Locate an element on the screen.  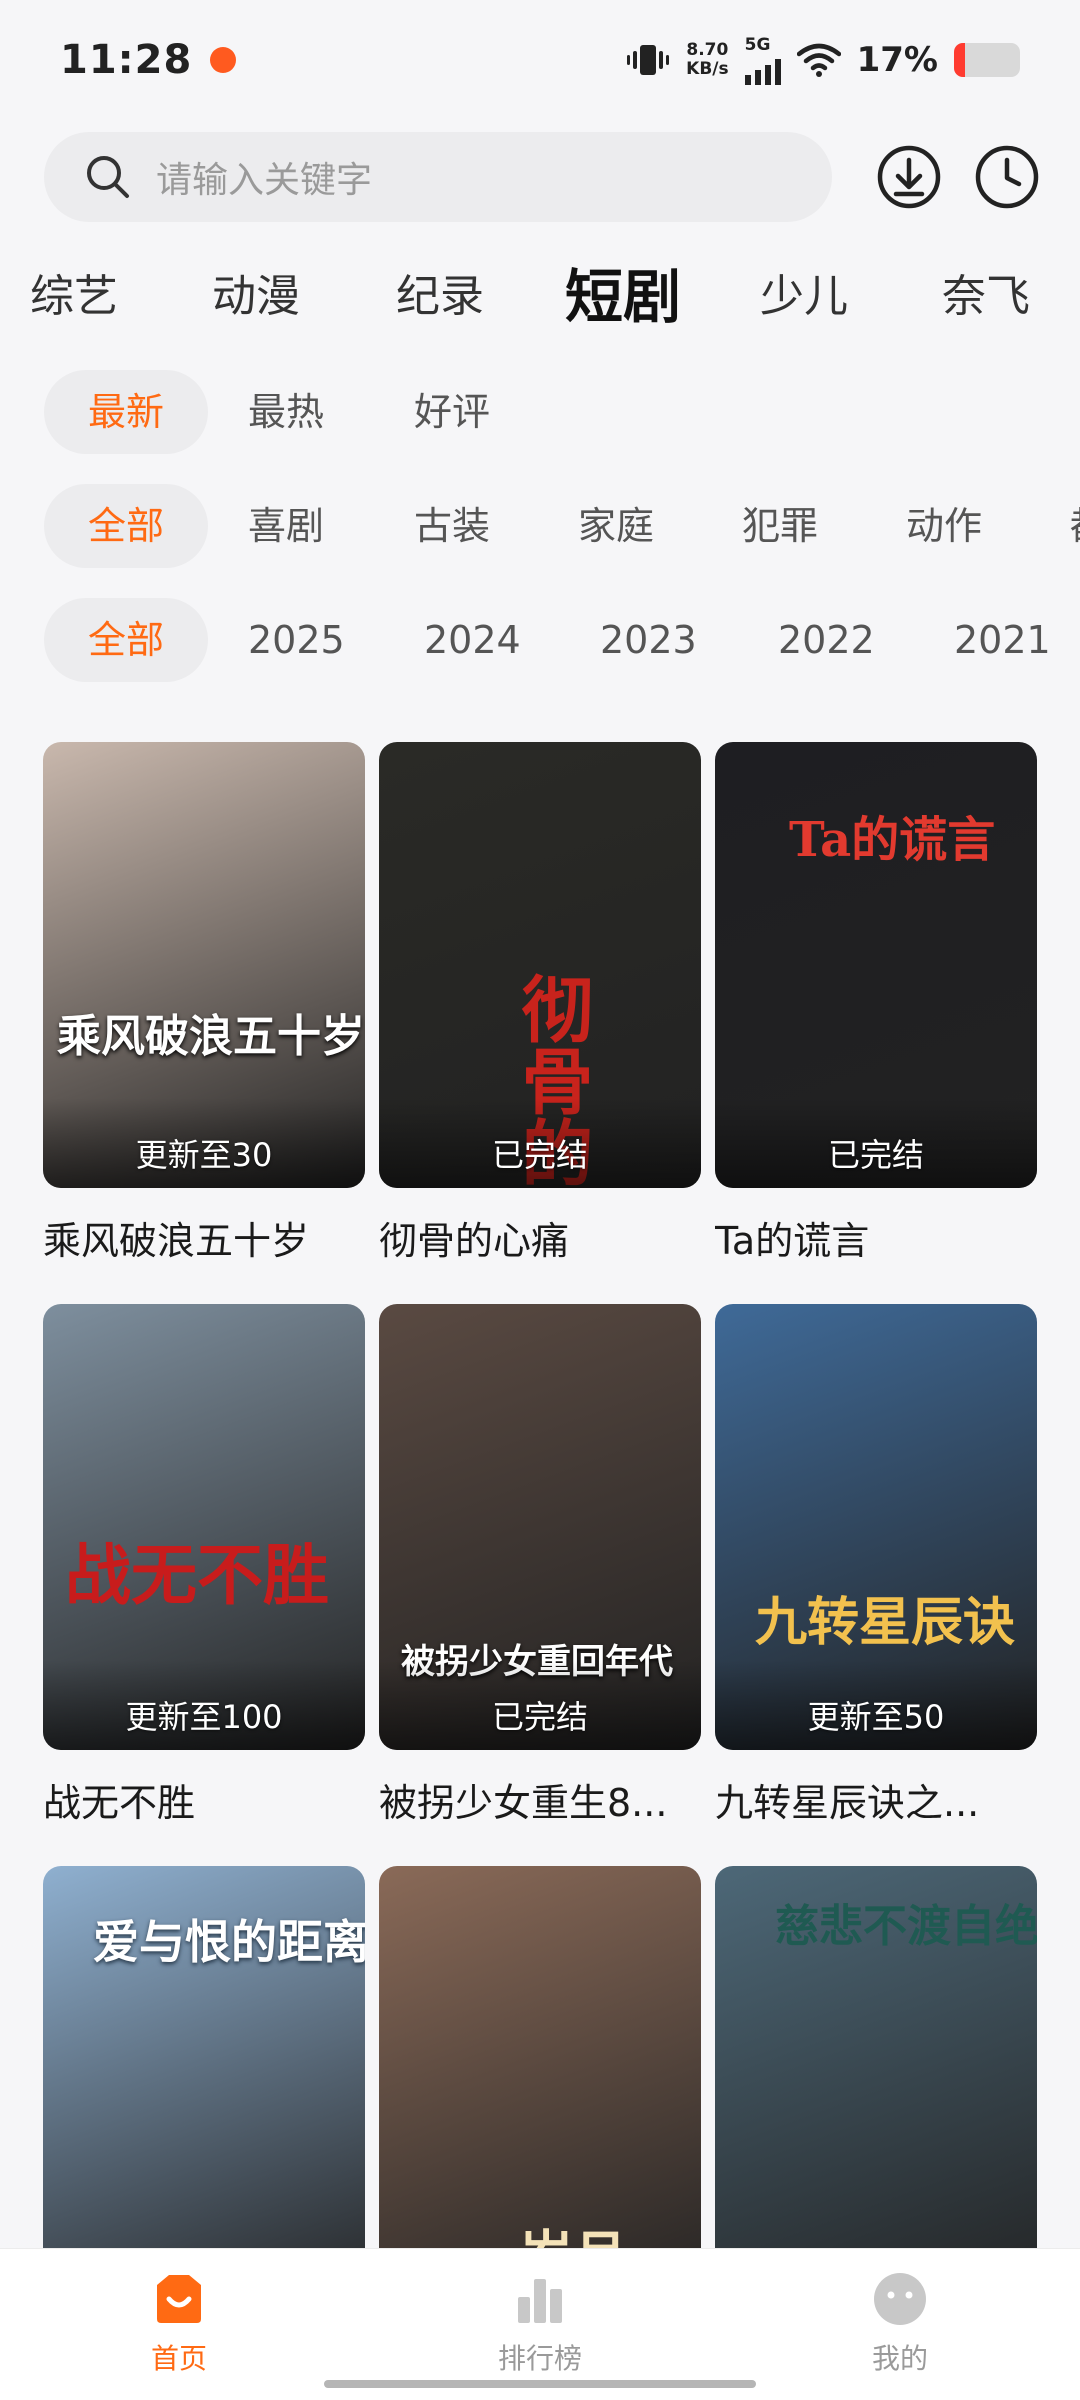
drama-card: 战无不胜 更新至100 战无不胜 is located at coordinates (204, 1565).